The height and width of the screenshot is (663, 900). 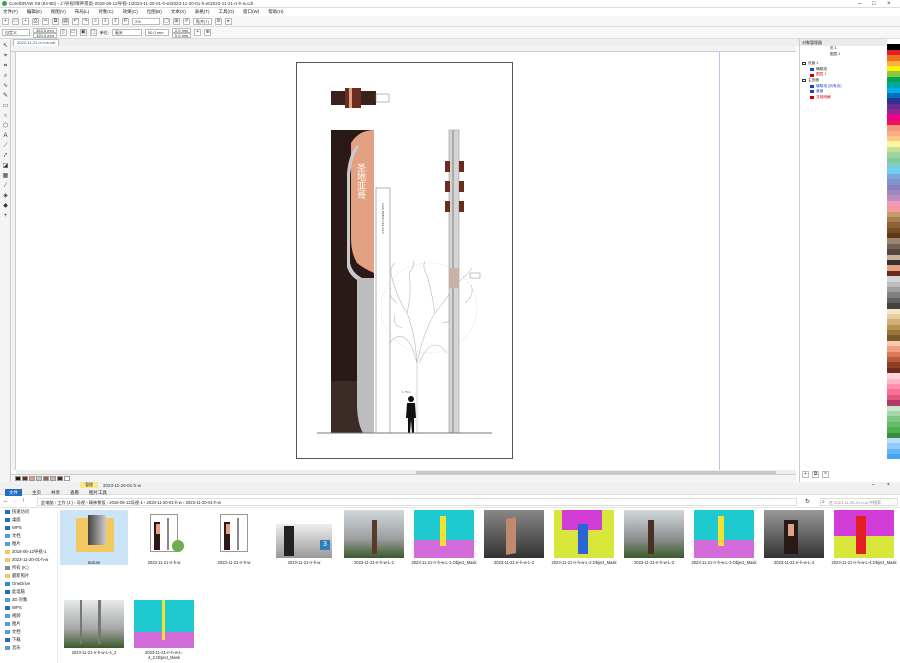 I want to click on menu-object: 对象(C), so click(x=105, y=12).